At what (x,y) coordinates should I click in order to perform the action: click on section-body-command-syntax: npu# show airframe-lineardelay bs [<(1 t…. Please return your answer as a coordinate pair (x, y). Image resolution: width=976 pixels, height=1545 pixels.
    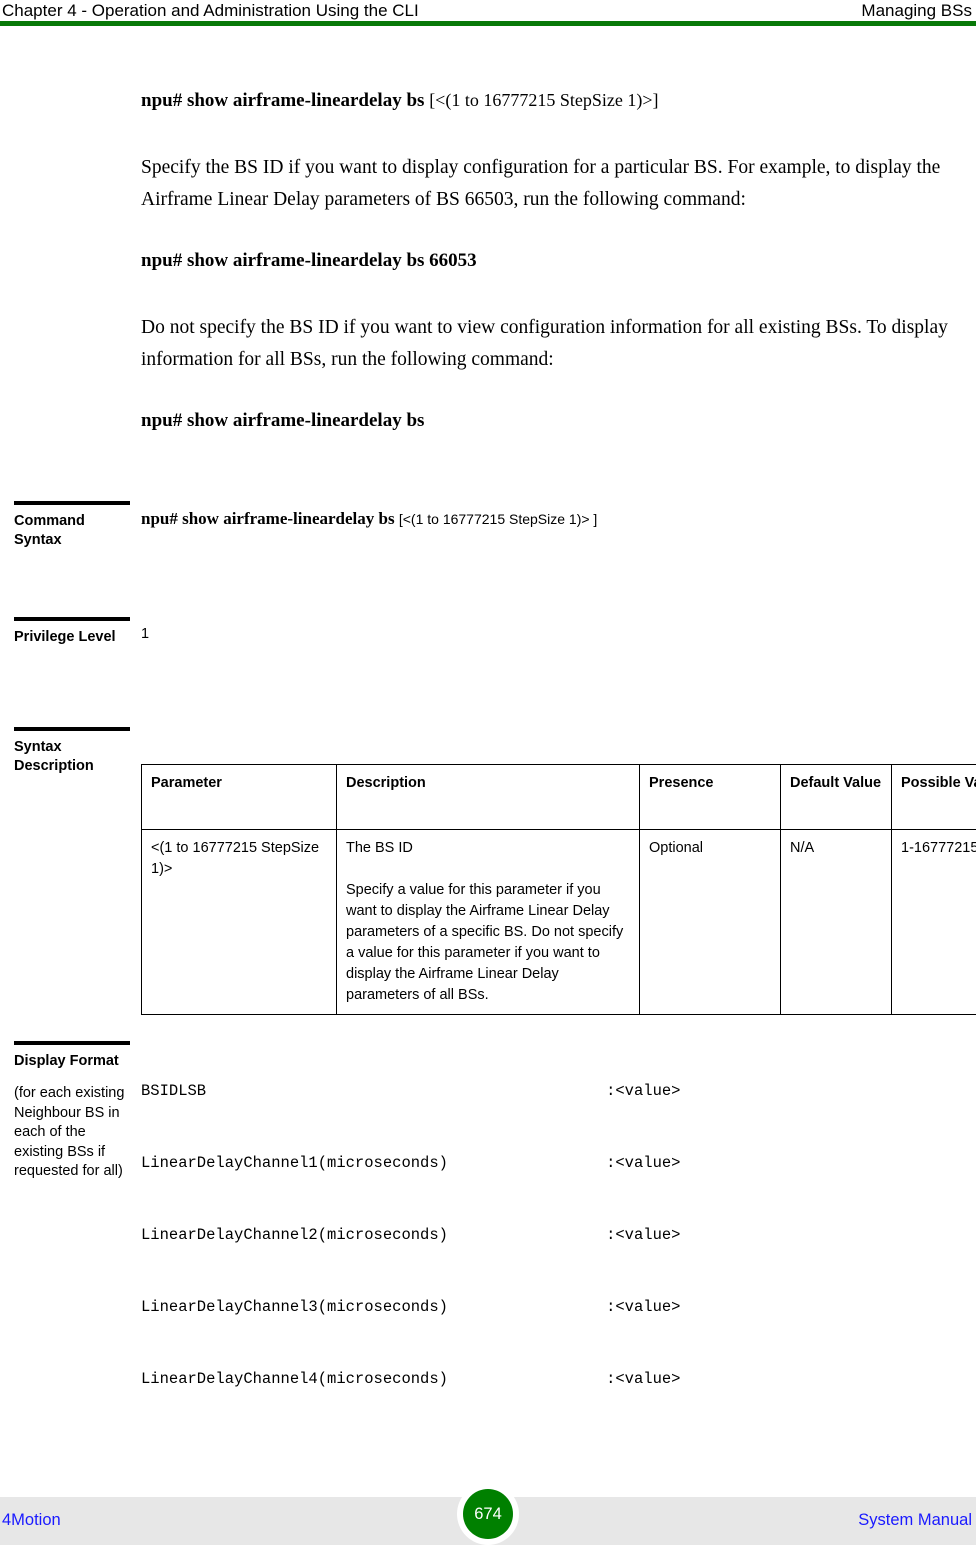
    Looking at the image, I should click on (558, 515).